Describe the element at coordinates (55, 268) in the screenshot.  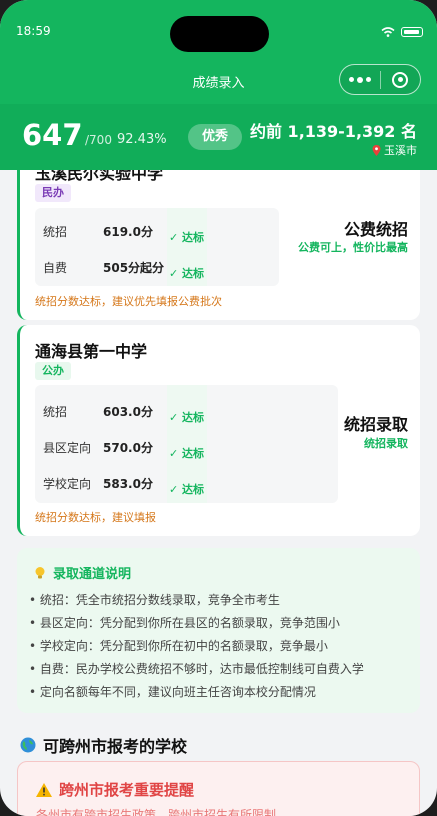
I see `row-label: 自费` at that location.